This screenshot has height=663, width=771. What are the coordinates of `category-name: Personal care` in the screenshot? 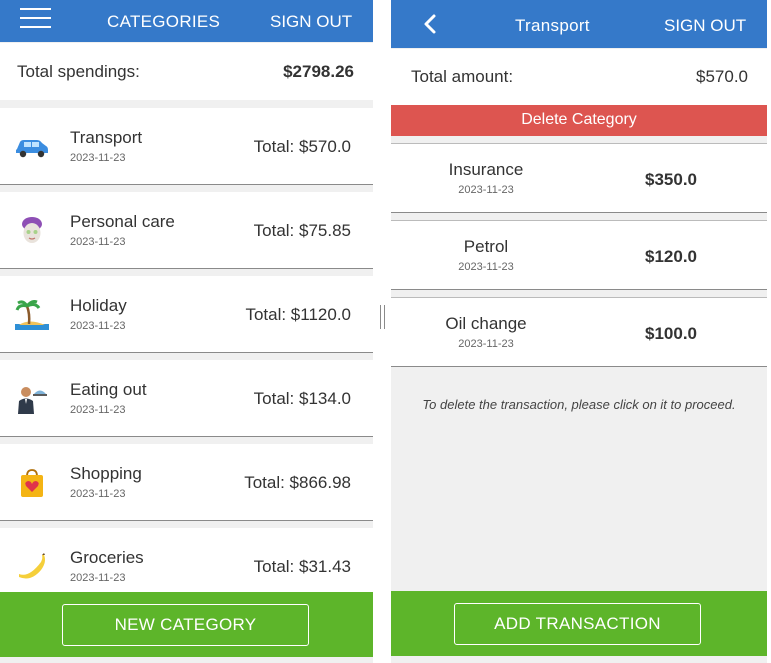 It's located at (122, 221).